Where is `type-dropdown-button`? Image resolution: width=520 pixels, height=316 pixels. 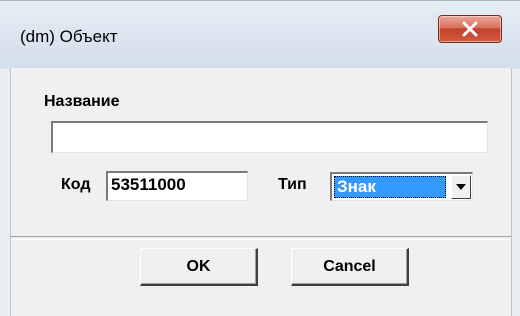
type-dropdown-button is located at coordinates (461, 187).